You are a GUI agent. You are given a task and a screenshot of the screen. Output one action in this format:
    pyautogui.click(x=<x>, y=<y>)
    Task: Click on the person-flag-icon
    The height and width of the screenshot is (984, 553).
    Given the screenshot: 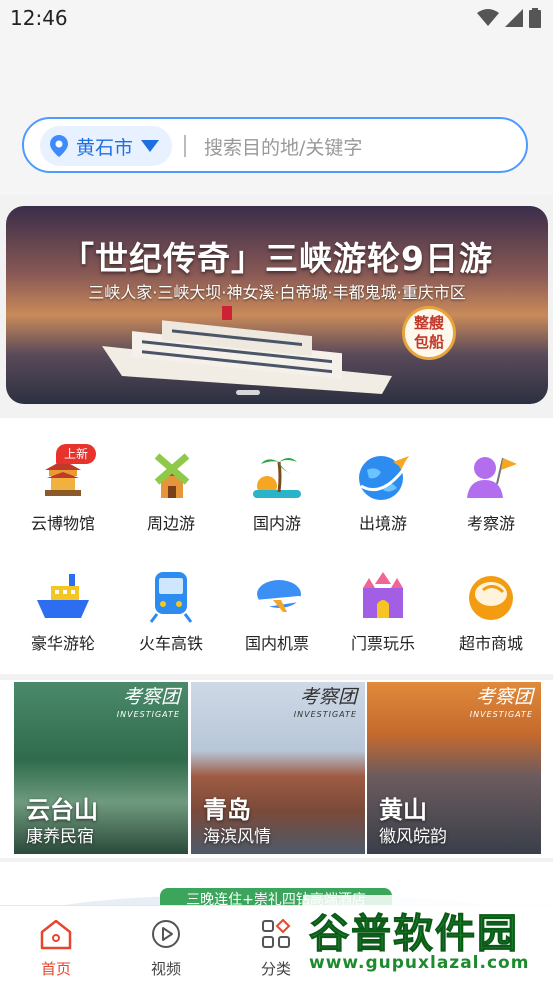 What is the action you would take?
    pyautogui.click(x=492, y=477)
    